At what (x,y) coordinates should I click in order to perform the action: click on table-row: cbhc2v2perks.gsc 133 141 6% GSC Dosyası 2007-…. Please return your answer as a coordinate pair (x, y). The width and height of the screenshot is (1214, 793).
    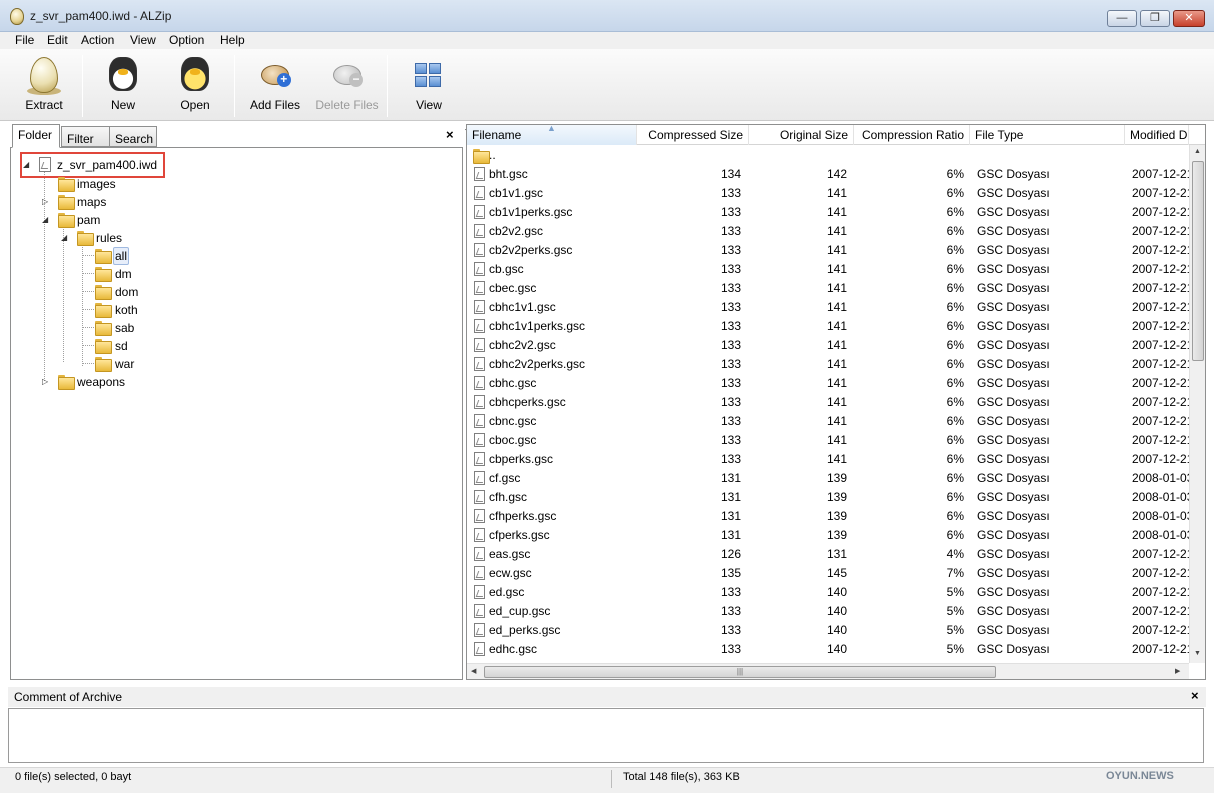
    Looking at the image, I should click on (828, 364).